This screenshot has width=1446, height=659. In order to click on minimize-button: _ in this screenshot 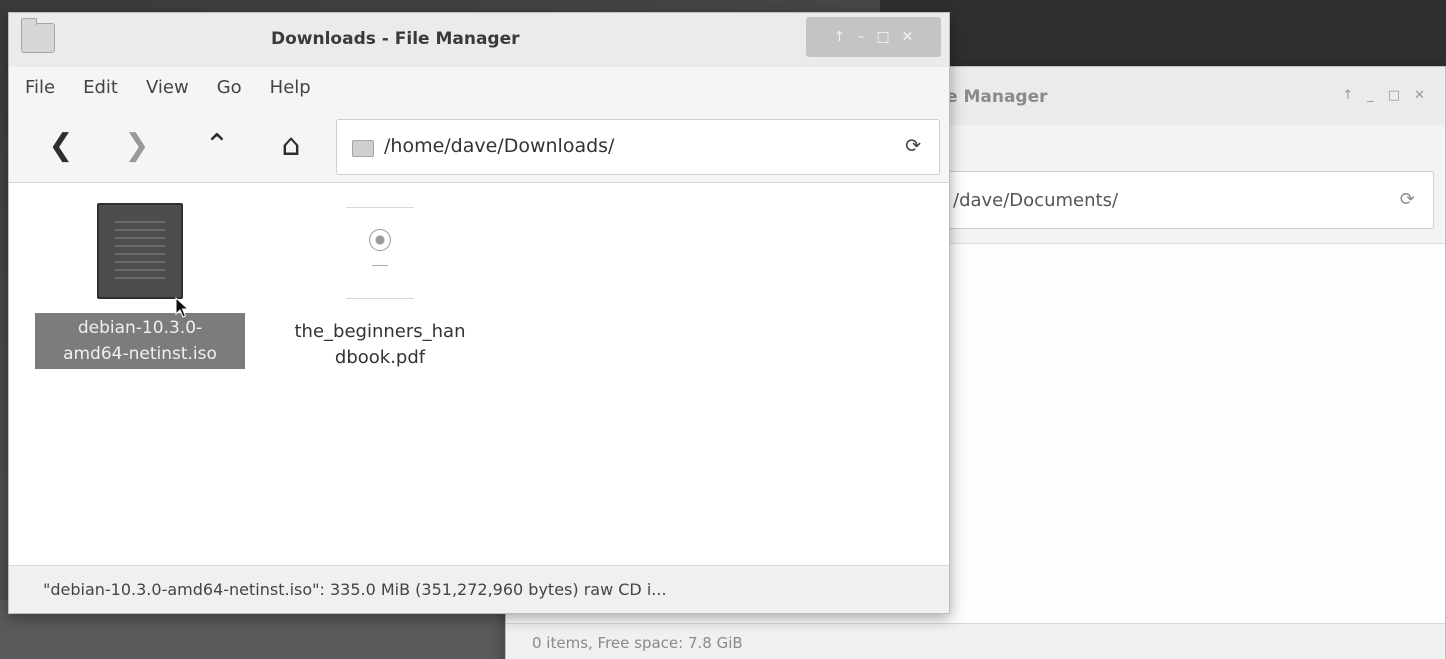, I will do `click(1370, 95)`.